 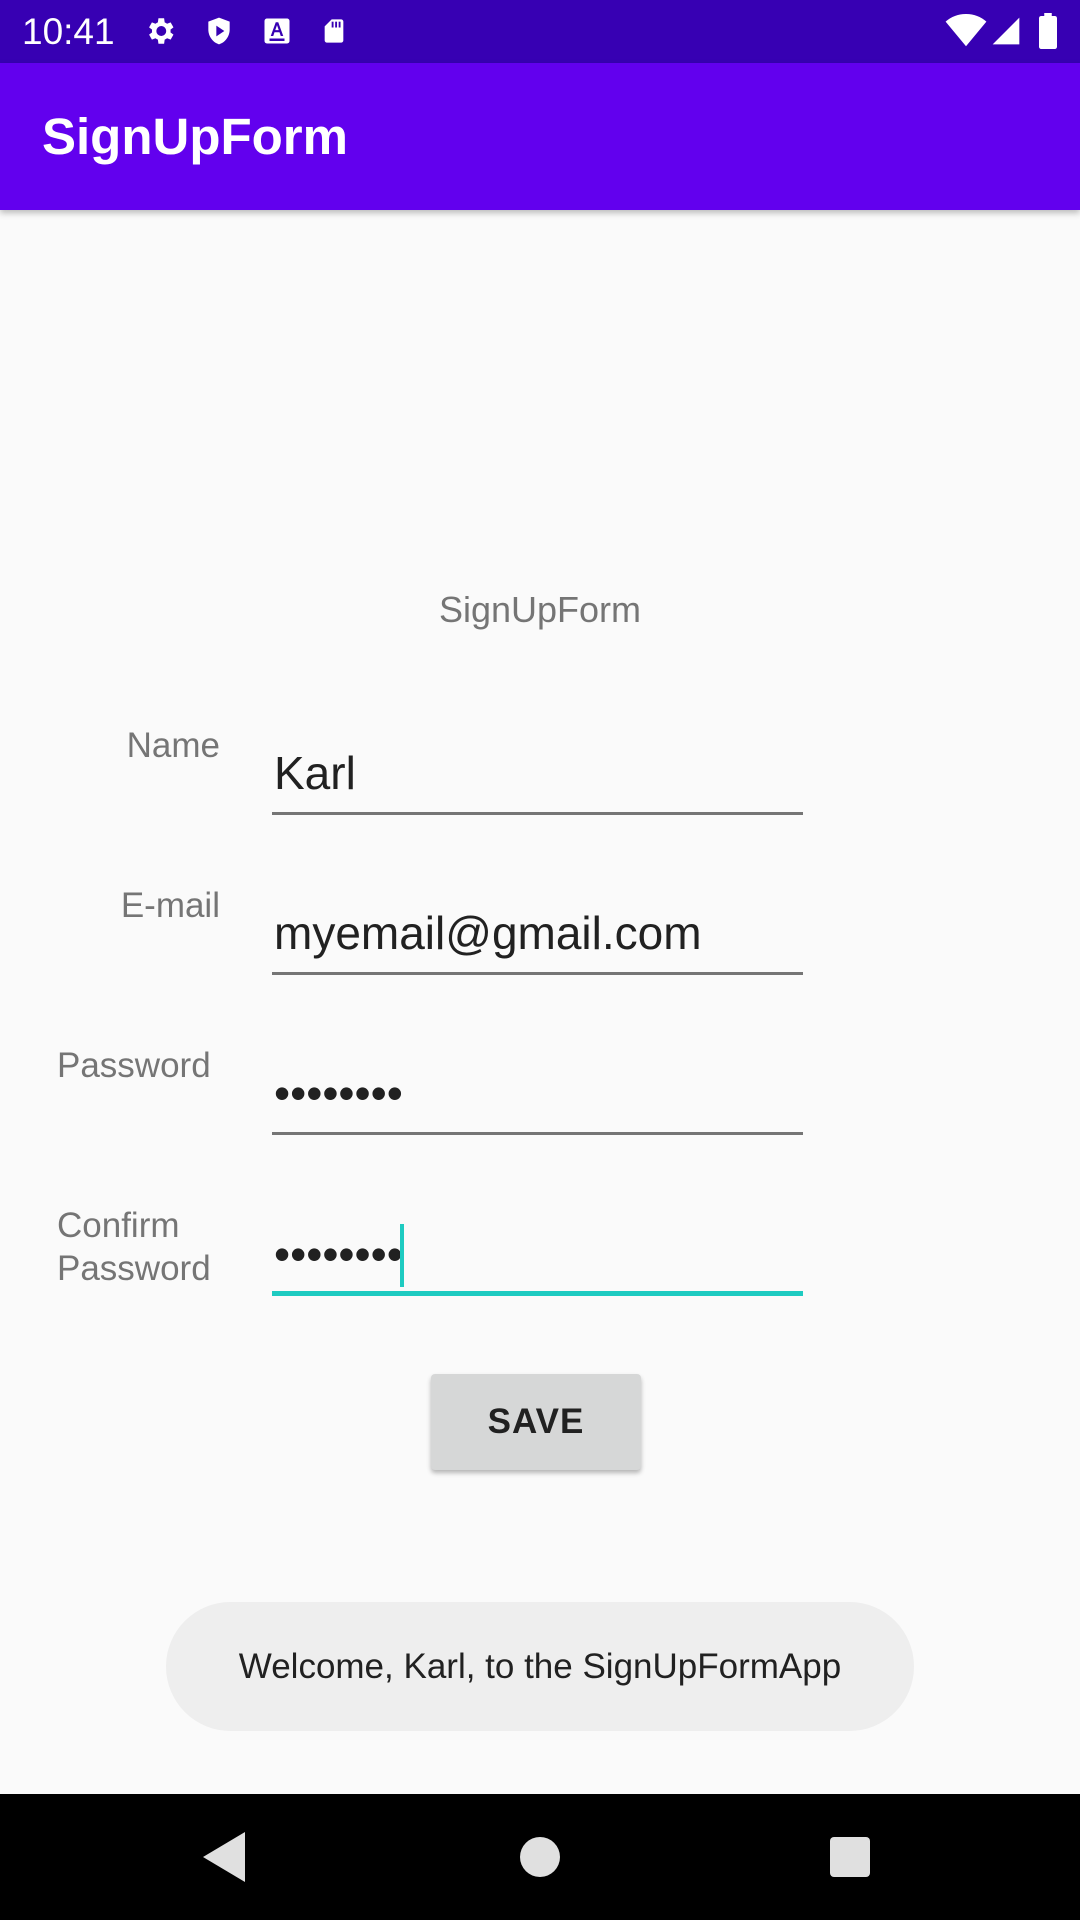 I want to click on home-icon, so click(x=540, y=1857).